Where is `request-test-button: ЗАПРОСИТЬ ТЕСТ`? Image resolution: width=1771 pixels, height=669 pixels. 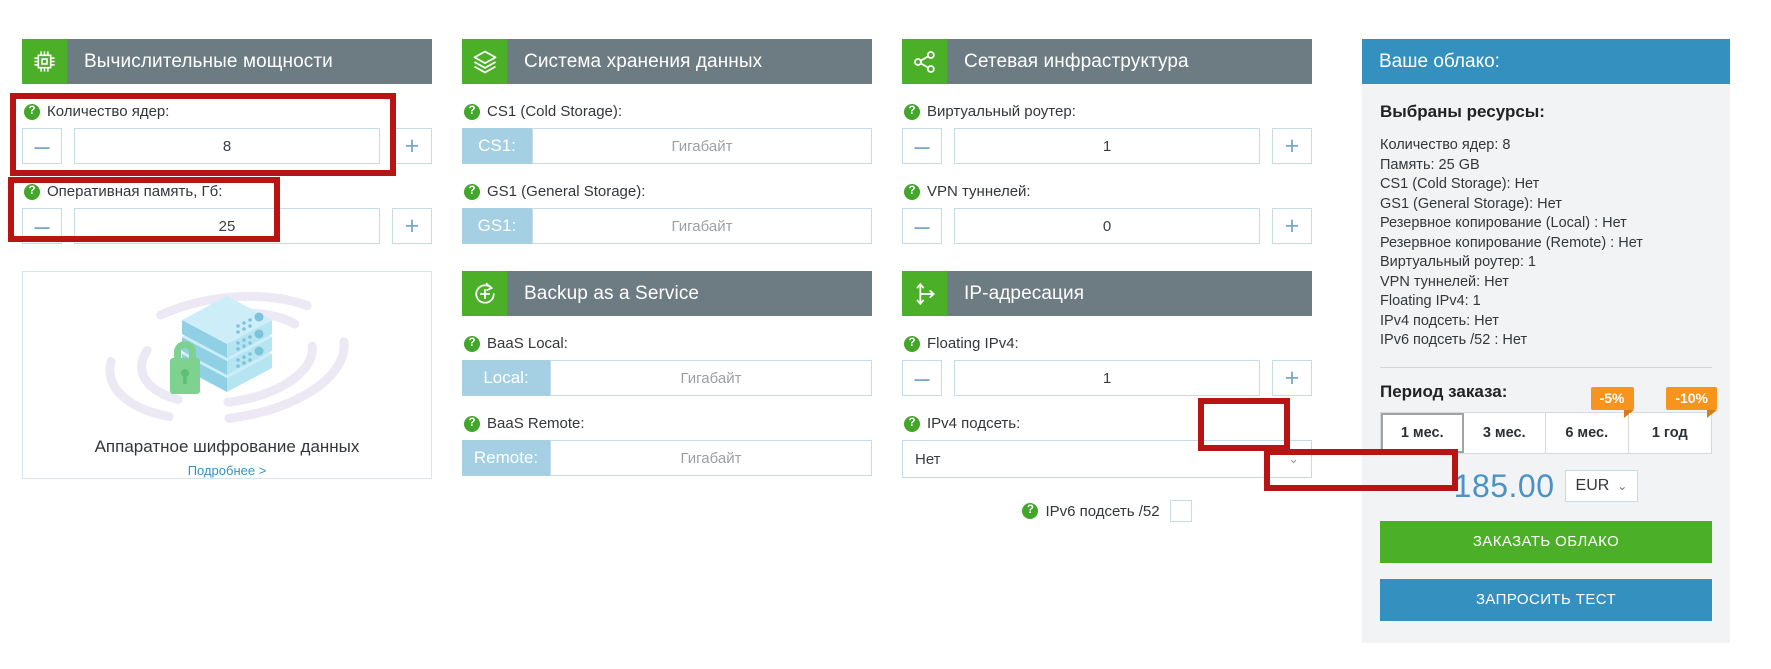 request-test-button: ЗАПРОСИТЬ ТЕСТ is located at coordinates (1546, 599).